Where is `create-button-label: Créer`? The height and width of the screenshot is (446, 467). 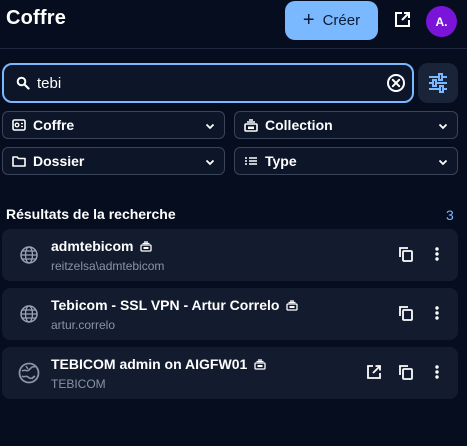
create-button-label: Créer is located at coordinates (341, 20).